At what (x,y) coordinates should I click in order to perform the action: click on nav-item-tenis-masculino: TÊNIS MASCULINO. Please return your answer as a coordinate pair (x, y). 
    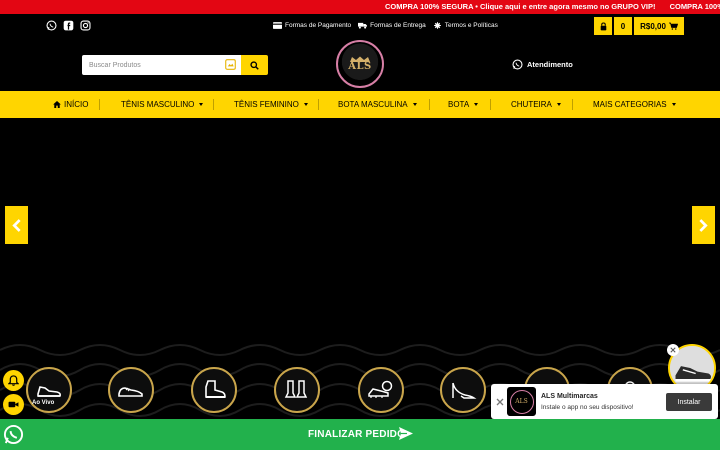
    Looking at the image, I should click on (162, 104).